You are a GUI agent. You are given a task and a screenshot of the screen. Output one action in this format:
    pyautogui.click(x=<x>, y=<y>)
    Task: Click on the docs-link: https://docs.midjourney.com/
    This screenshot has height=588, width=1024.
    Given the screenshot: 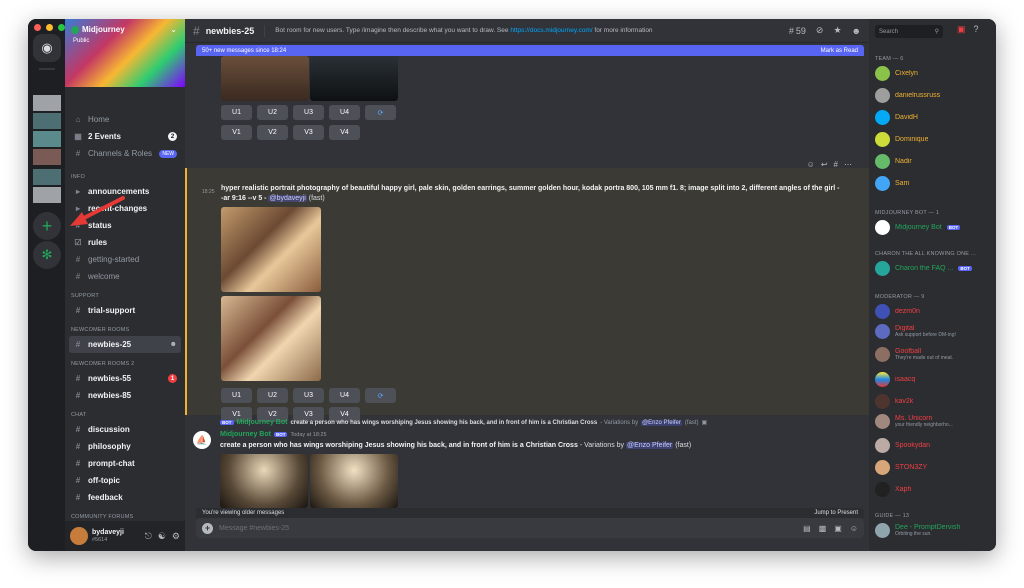 What is the action you would take?
    pyautogui.click(x=551, y=30)
    